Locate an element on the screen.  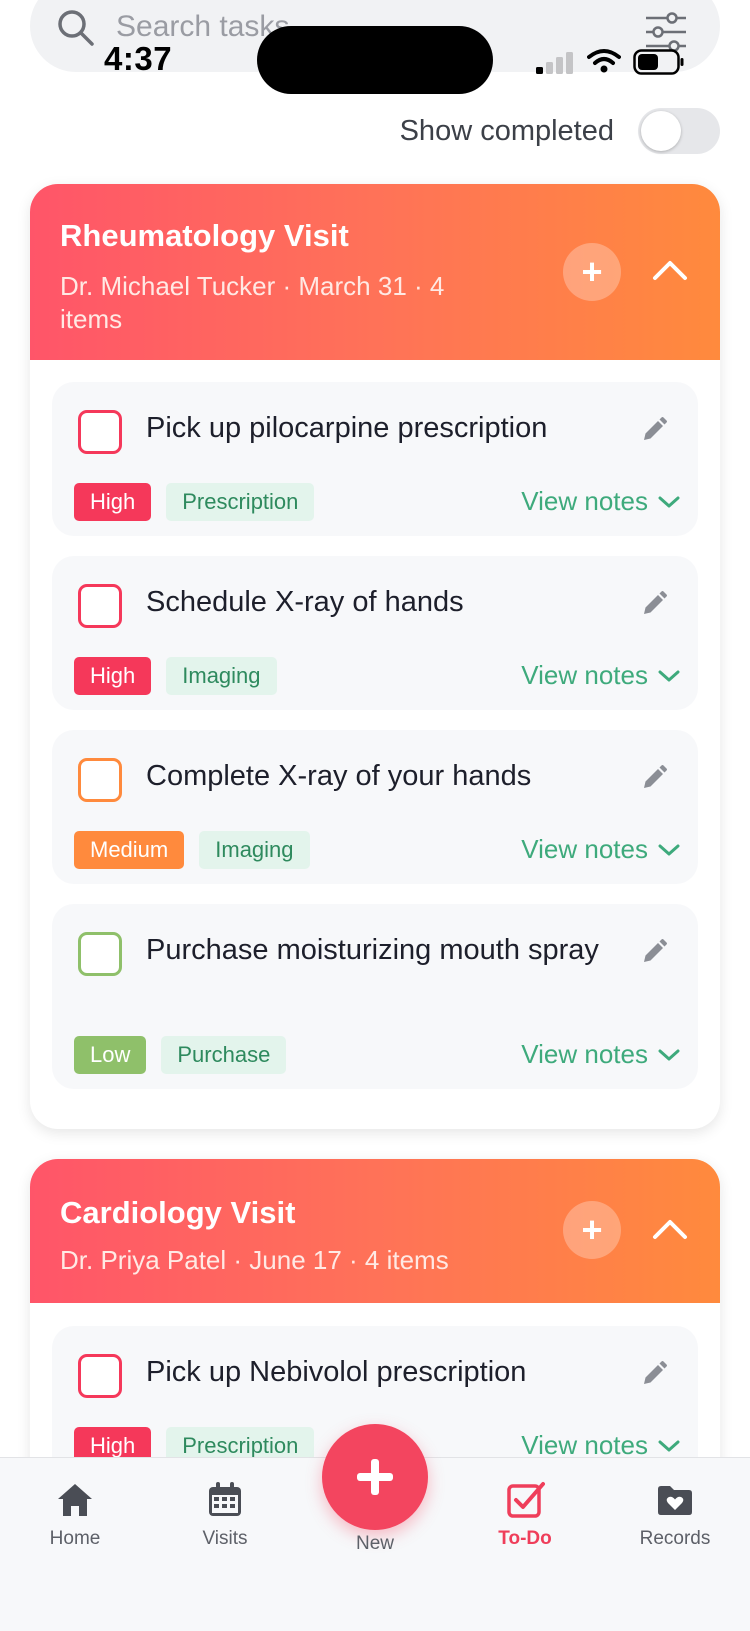
battery-icon is located at coordinates (658, 62).